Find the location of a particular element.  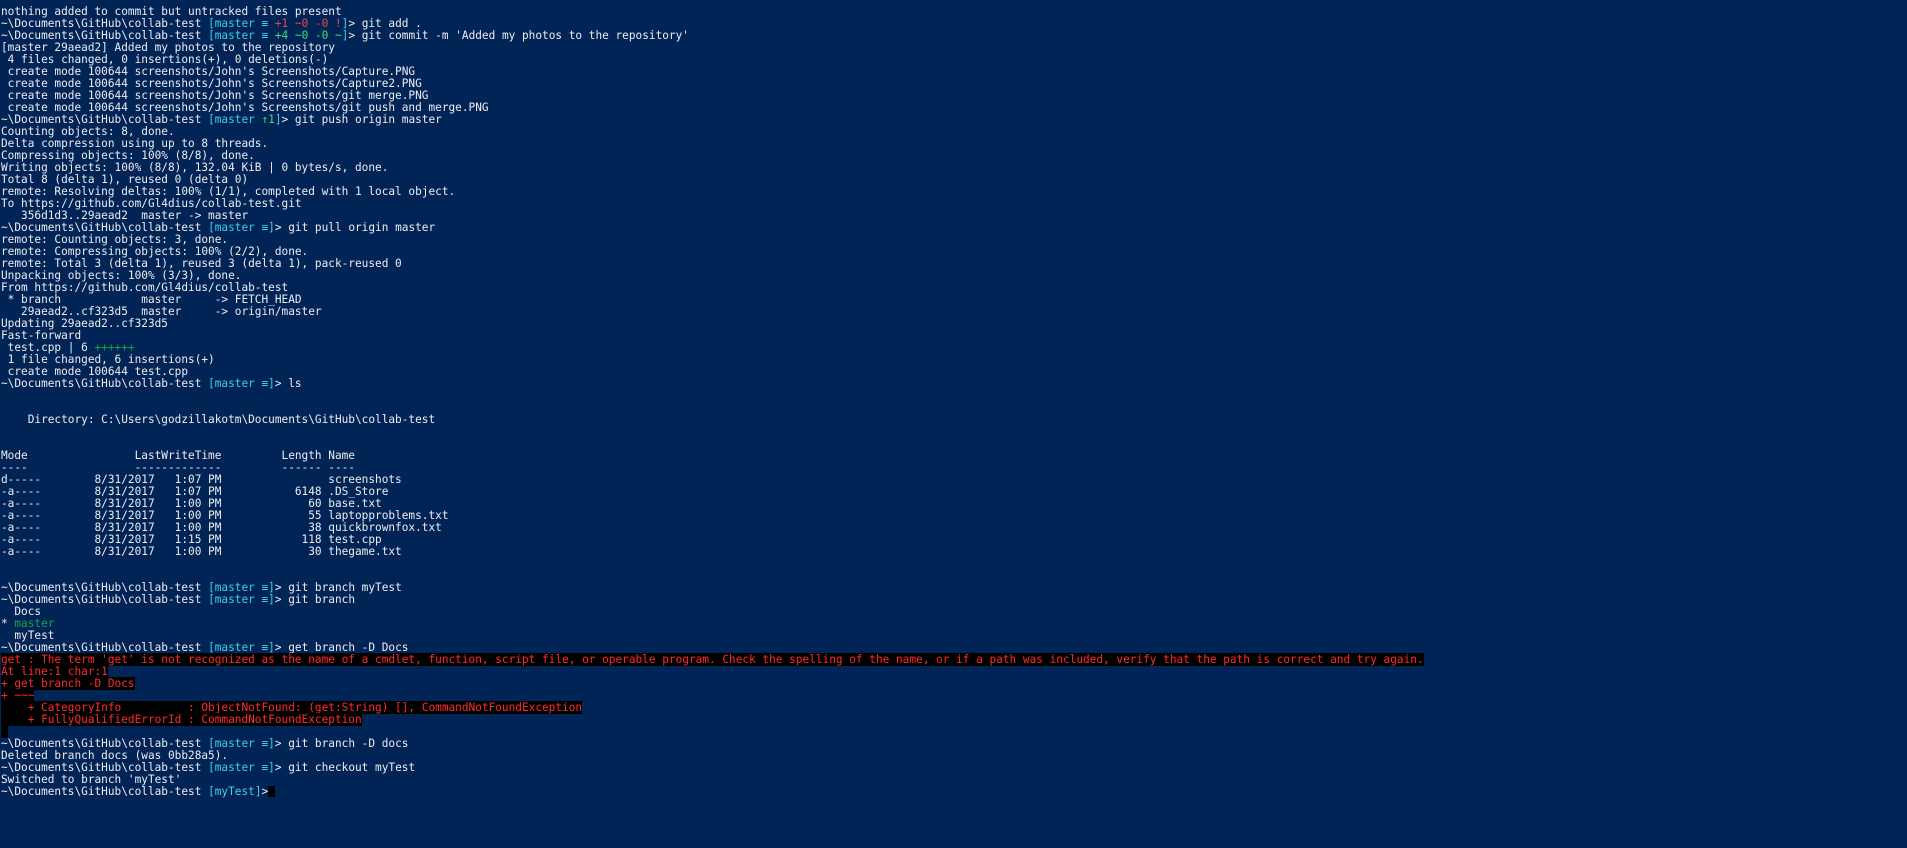

terminal-line: -a---- 8/31/2017 1:00 PM 30 thegame.txt is located at coordinates (953, 552).